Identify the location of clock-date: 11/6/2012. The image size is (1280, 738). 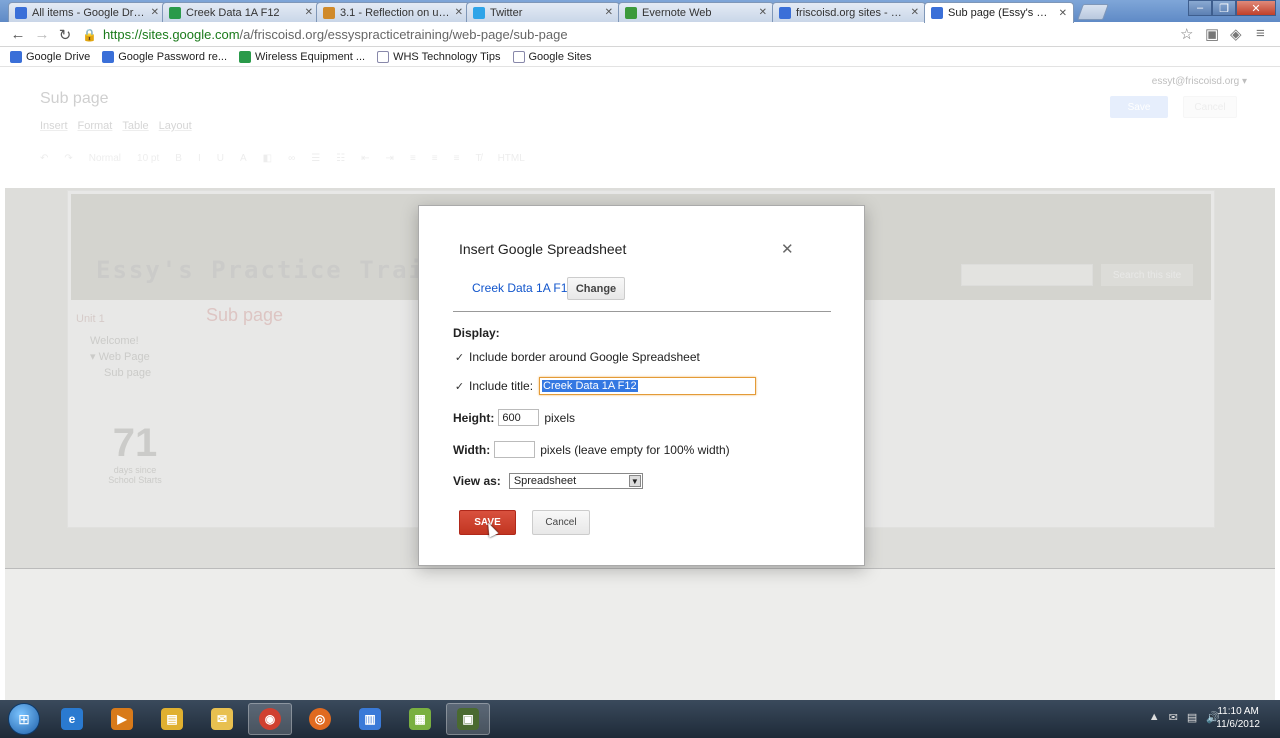
(1238, 724).